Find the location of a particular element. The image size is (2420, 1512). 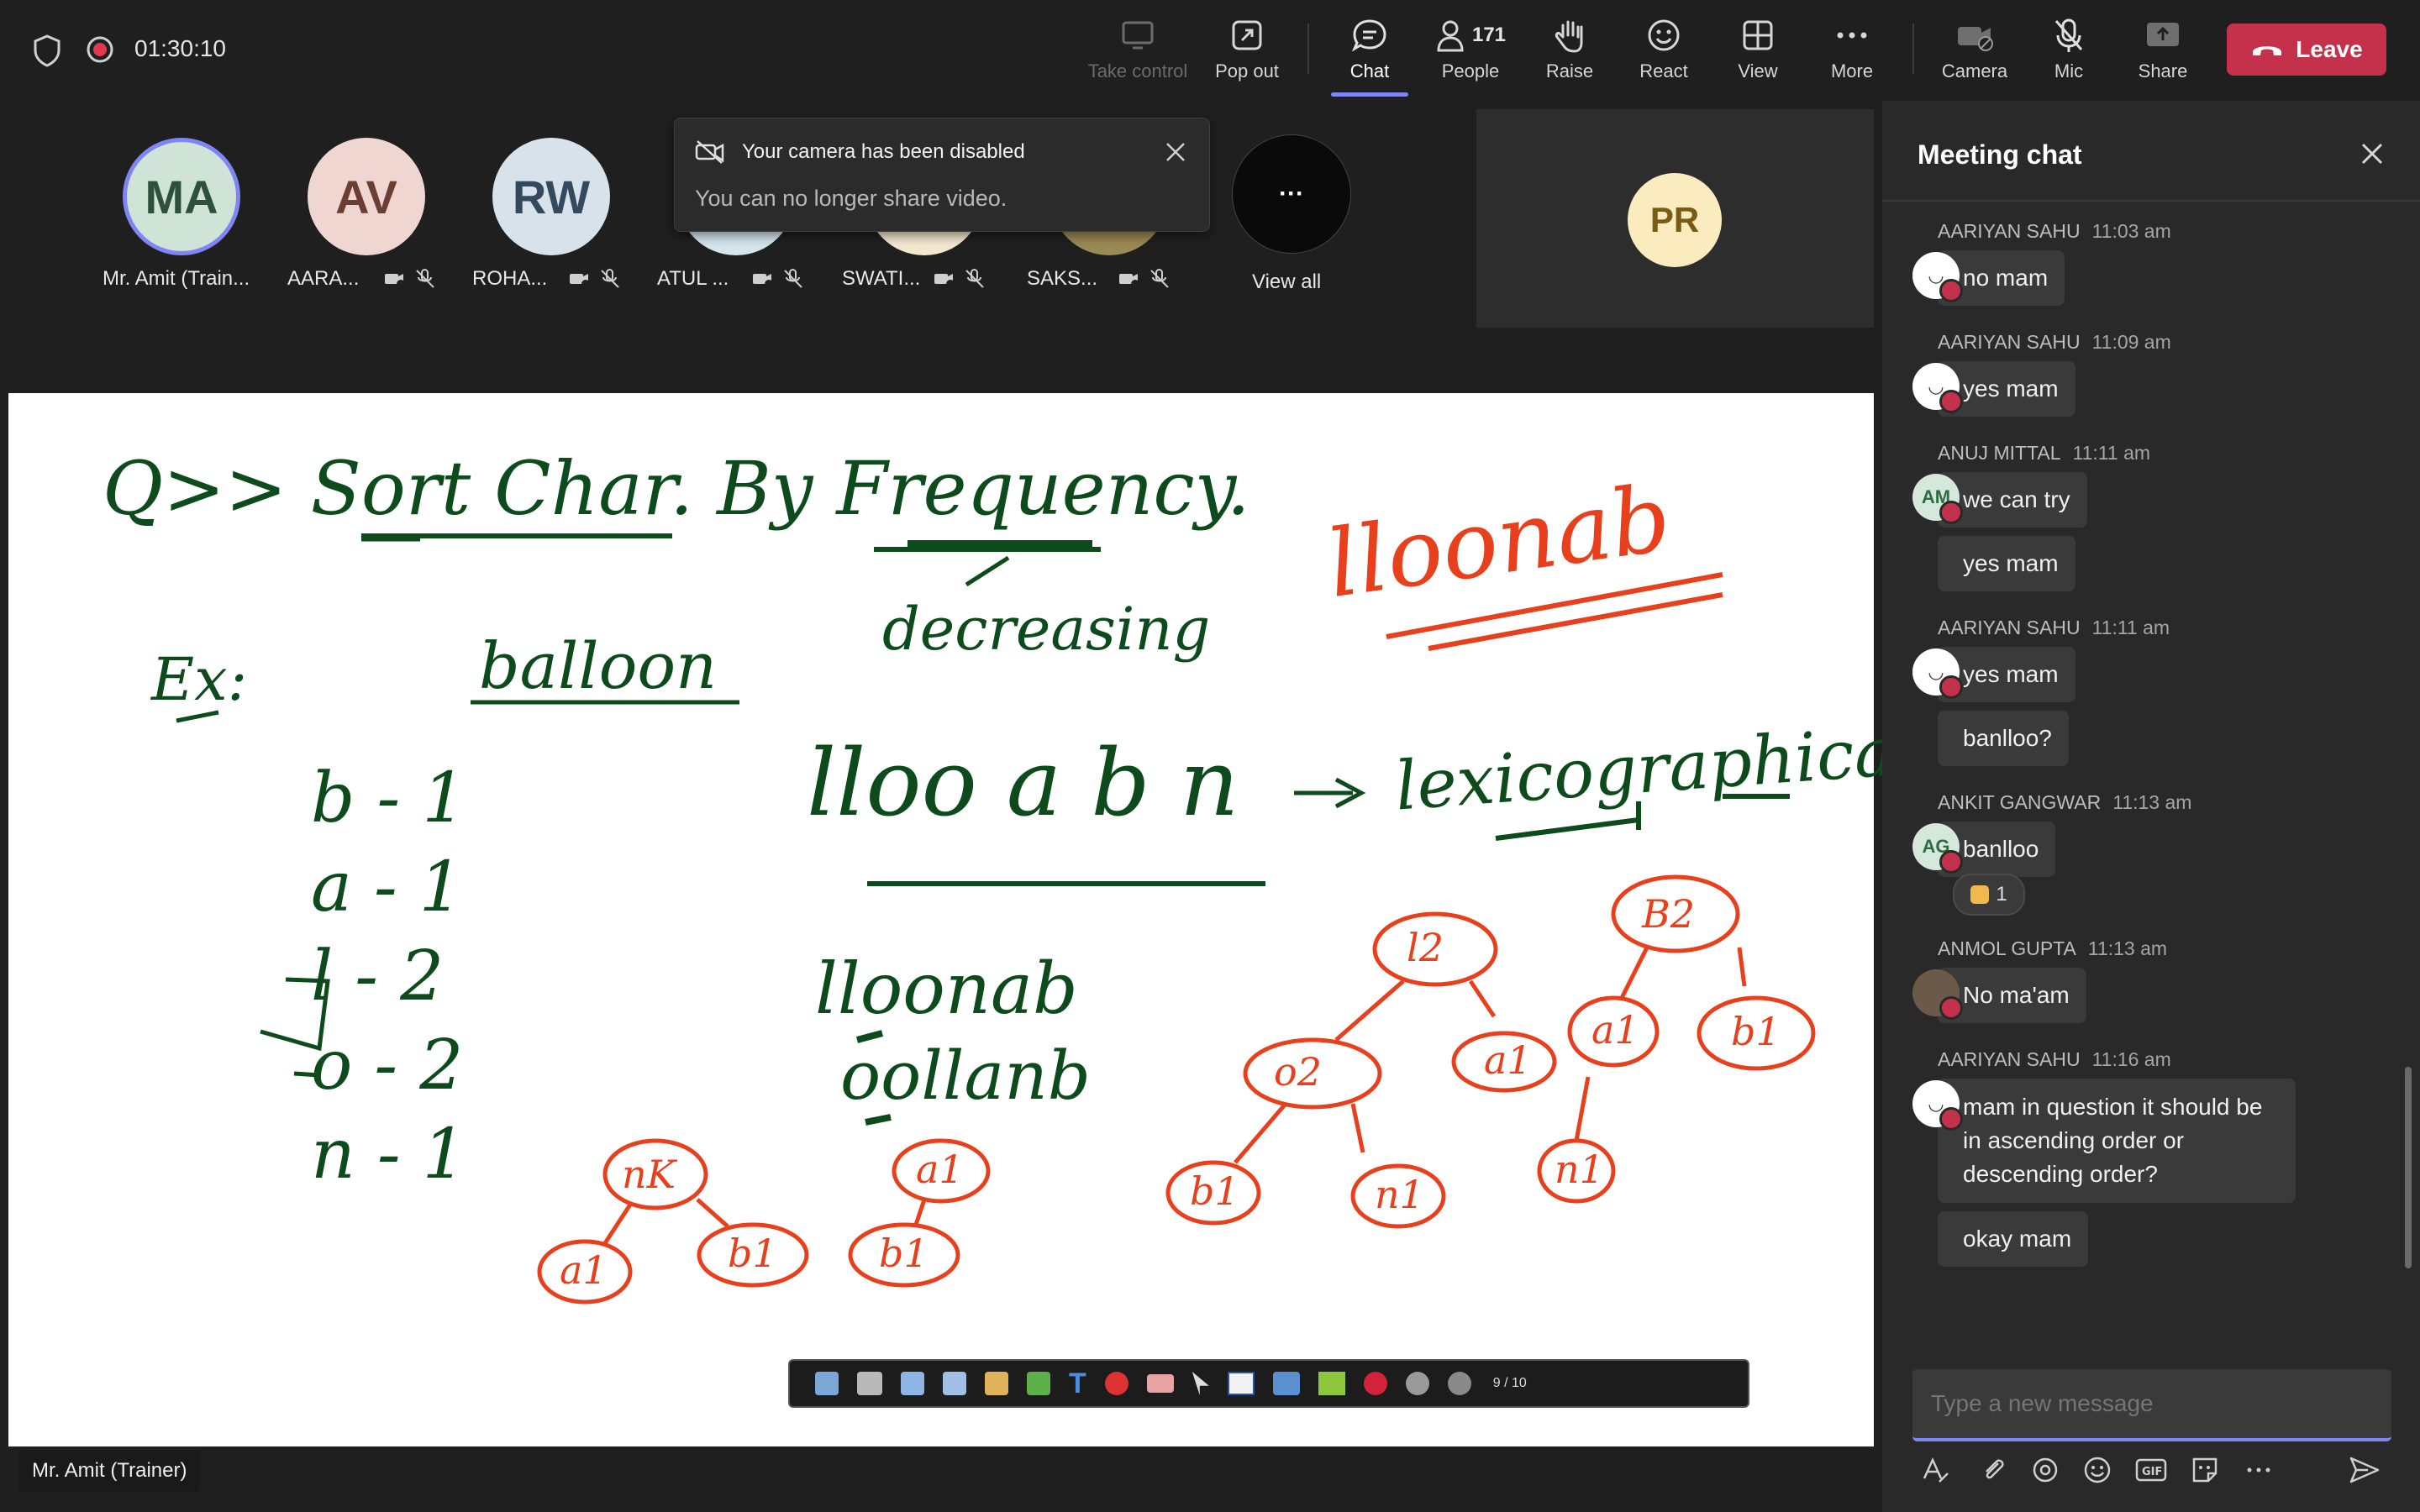

raise-hand-icon is located at coordinates (1569, 36).